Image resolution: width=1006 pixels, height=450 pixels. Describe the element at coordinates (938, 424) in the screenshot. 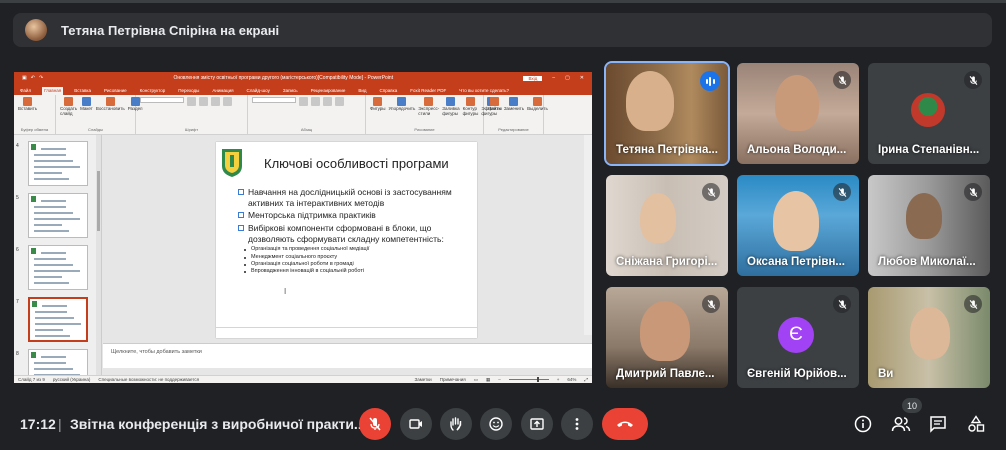

I see `chat-button` at that location.